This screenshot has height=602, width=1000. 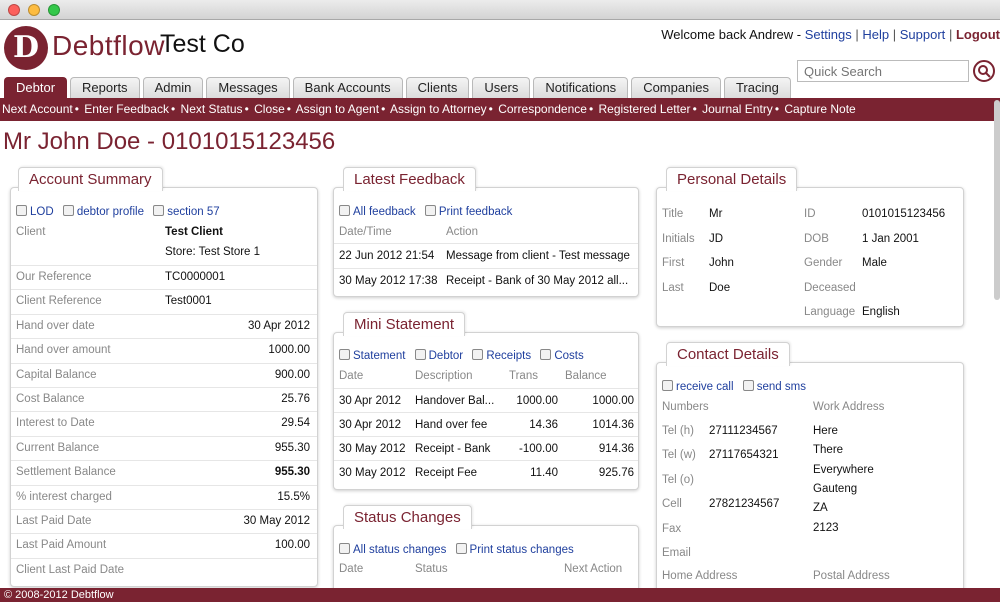 What do you see at coordinates (538, 256) in the screenshot?
I see `feedback-action: Message from client - Test message` at bounding box center [538, 256].